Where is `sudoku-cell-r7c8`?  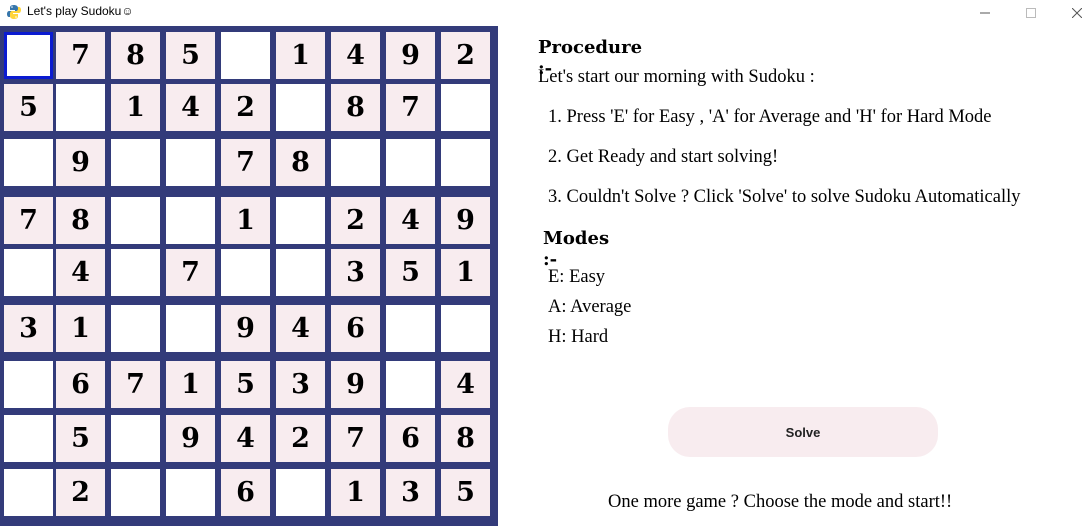
sudoku-cell-r7c8 is located at coordinates (410, 384).